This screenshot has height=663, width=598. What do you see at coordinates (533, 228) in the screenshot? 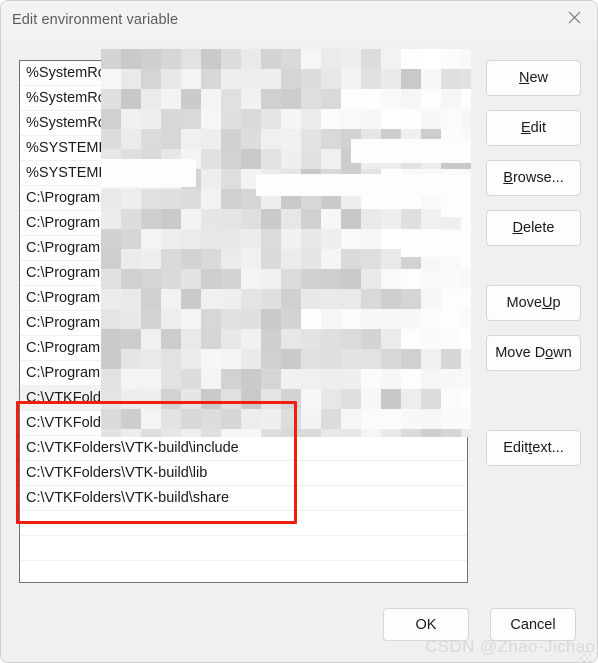
I see `delete-button: Delete` at bounding box center [533, 228].